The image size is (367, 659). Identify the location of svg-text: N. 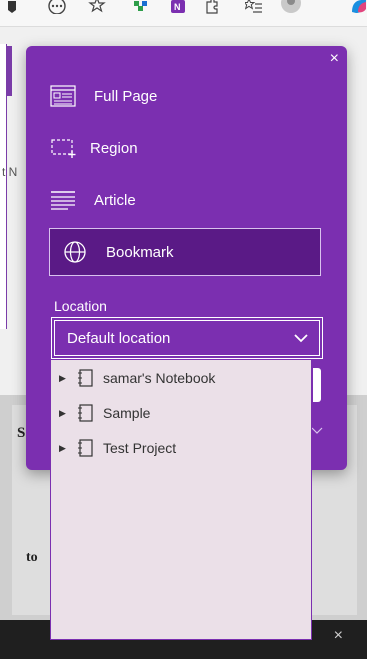
(177, 7).